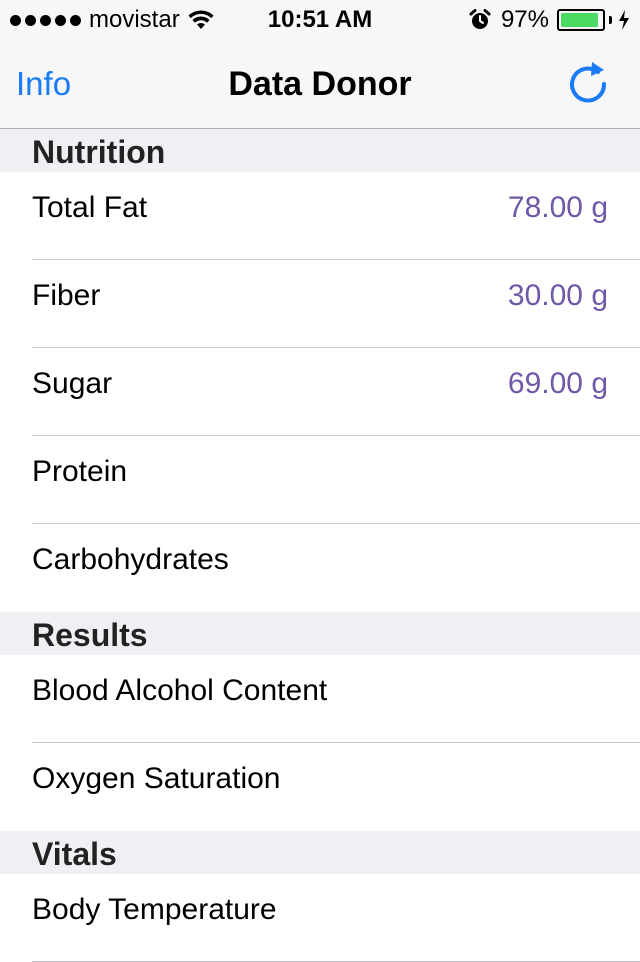 This screenshot has height=962, width=640. What do you see at coordinates (524, 19) in the screenshot?
I see `battery-percentage: 97%` at bounding box center [524, 19].